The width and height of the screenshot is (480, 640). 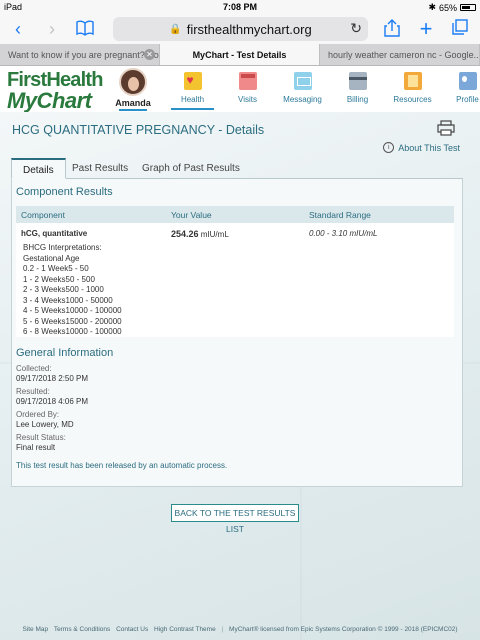 I want to click on info-icon: i, so click(x=389, y=147).